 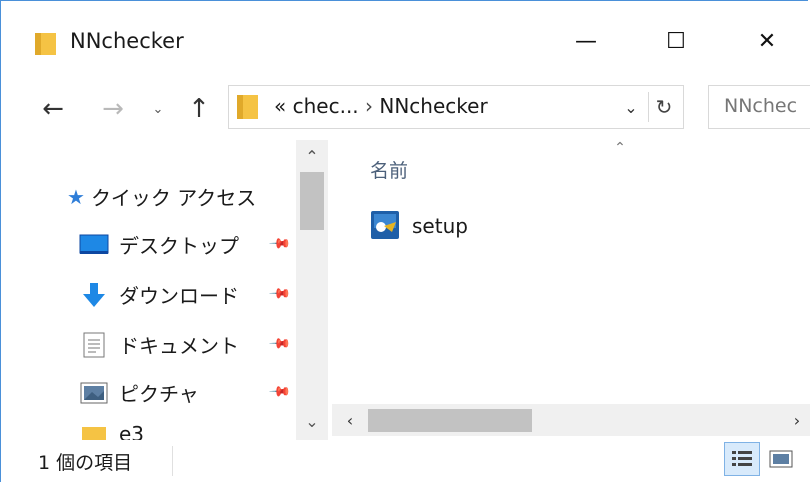 I want to click on details-view-icon, so click(x=742, y=458).